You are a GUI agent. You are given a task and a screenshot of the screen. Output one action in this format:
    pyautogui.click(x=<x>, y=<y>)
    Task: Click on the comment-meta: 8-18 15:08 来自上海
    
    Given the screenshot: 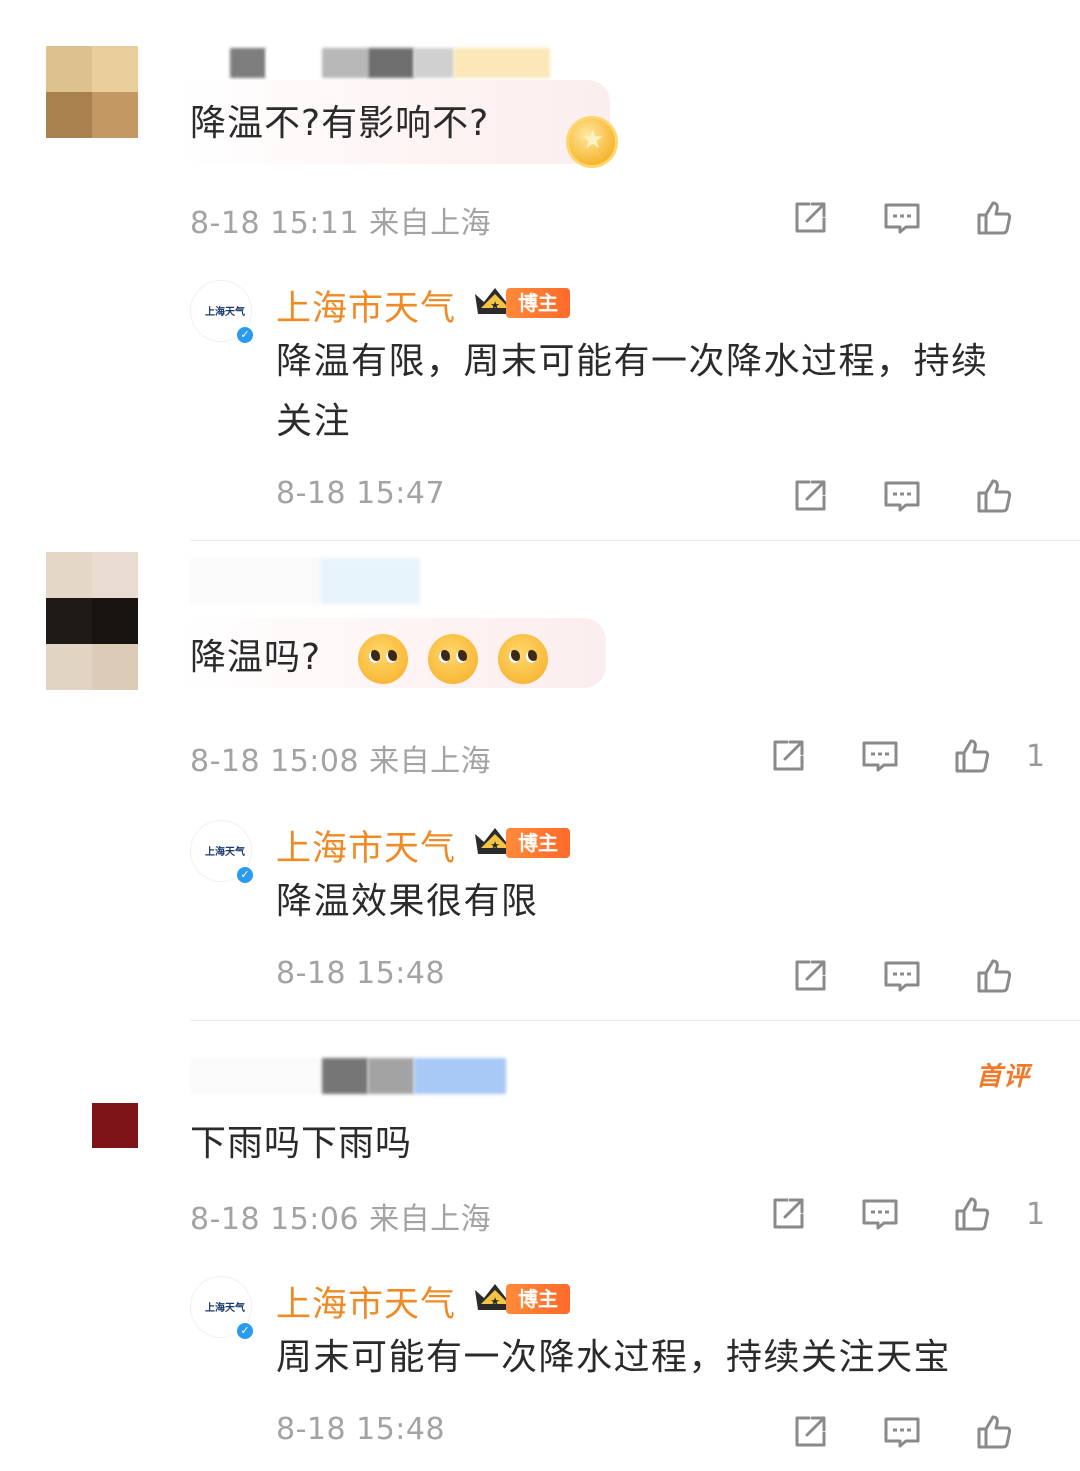 What is the action you would take?
    pyautogui.click(x=341, y=761)
    